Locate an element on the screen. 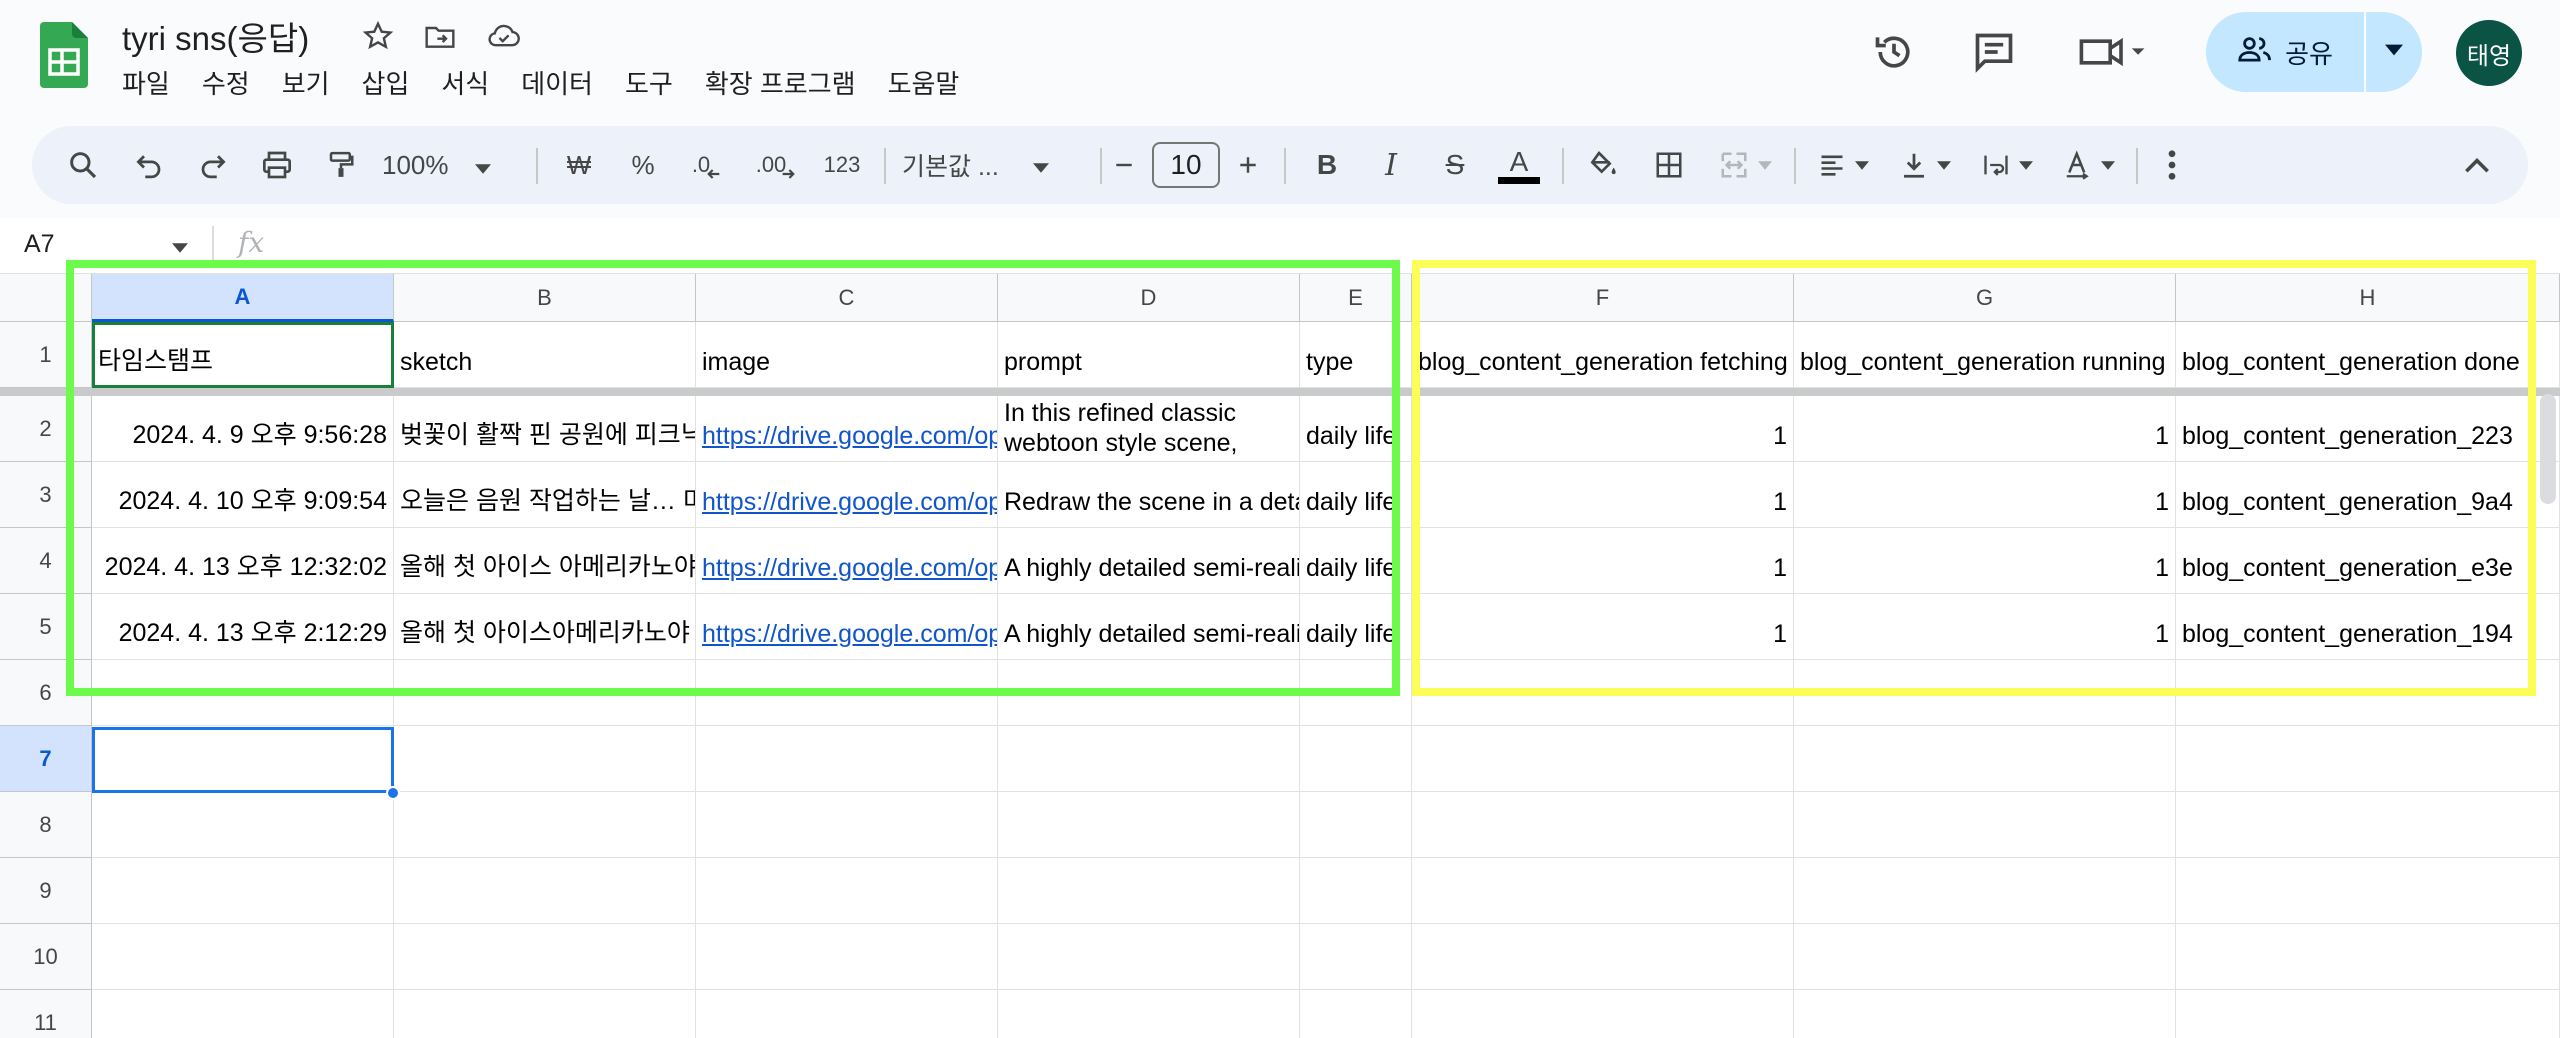  cell-d11 is located at coordinates (1149, 1014).